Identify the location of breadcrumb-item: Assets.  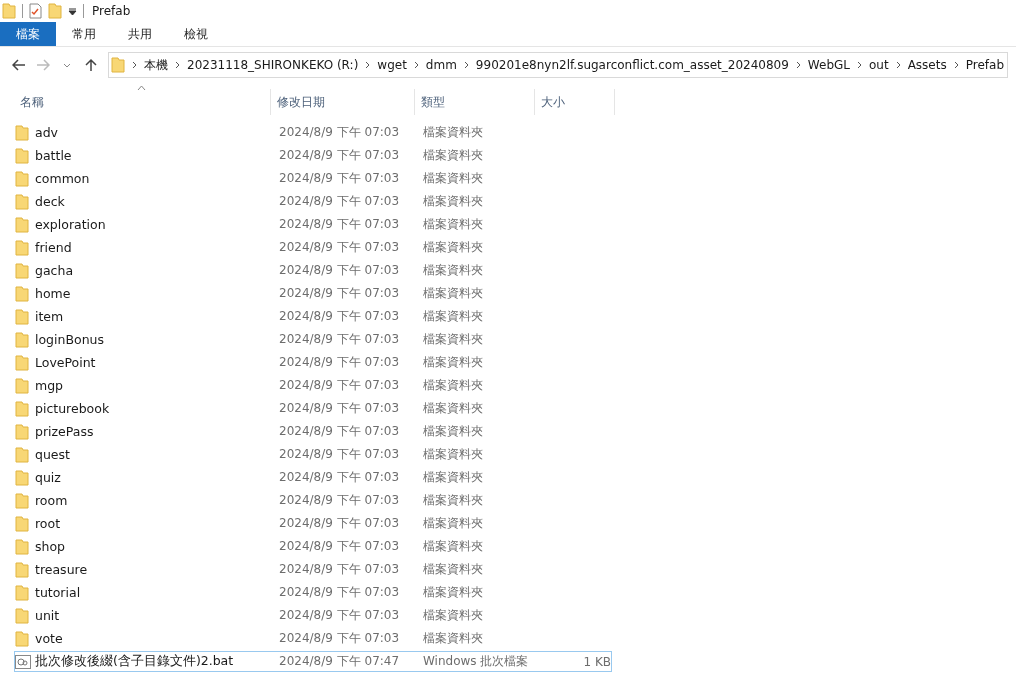
(927, 65).